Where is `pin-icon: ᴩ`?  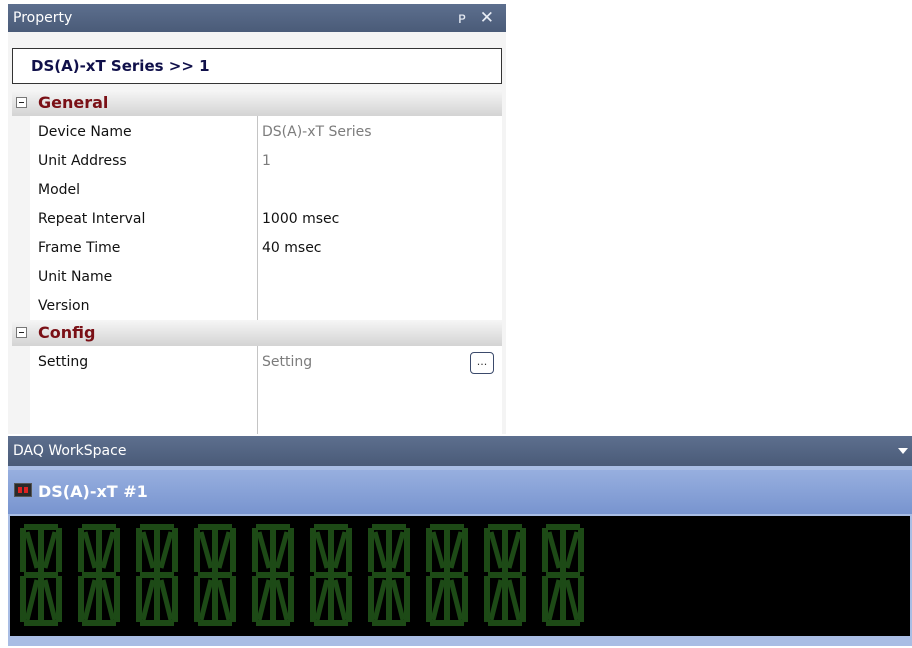
pin-icon: ᴩ is located at coordinates (462, 18).